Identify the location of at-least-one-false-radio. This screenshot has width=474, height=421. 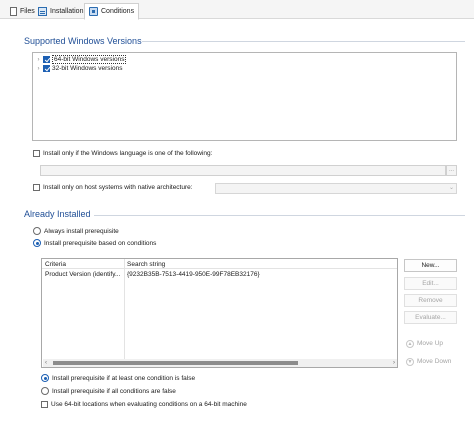
(45, 378).